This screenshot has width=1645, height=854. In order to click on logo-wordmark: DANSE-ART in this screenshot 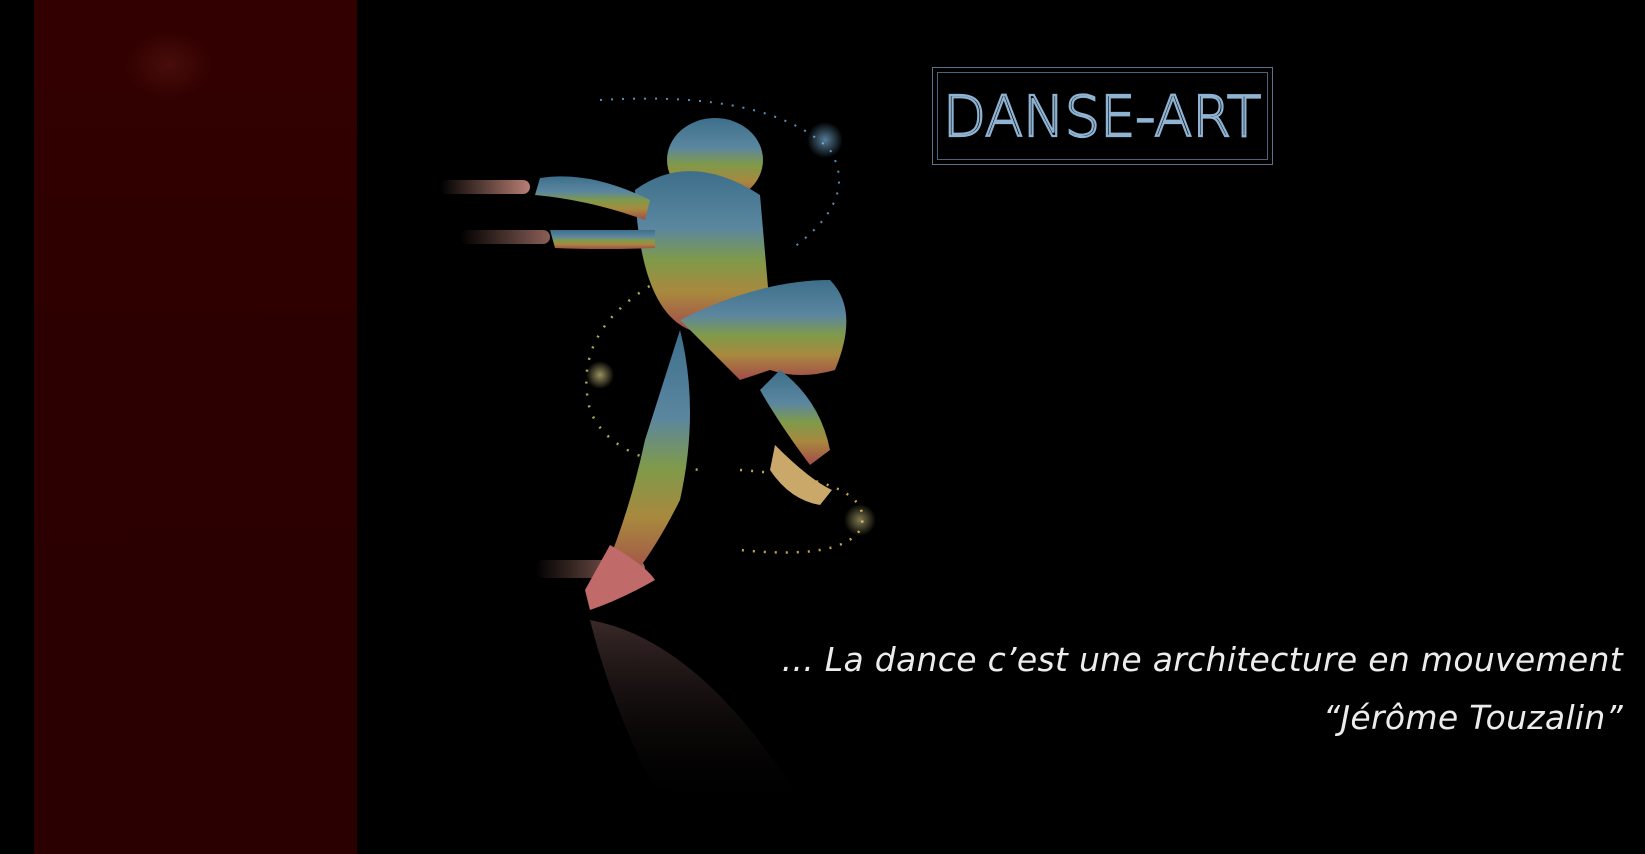, I will do `click(1102, 116)`.